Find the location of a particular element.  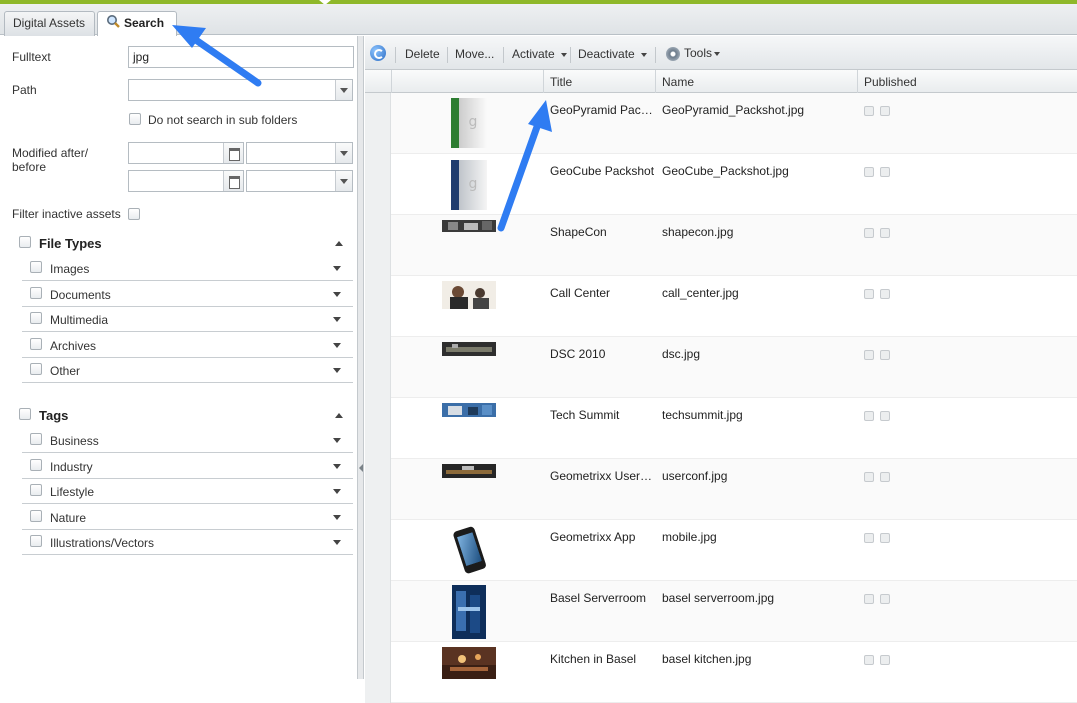

file-types-header: File Types is located at coordinates (182, 244).